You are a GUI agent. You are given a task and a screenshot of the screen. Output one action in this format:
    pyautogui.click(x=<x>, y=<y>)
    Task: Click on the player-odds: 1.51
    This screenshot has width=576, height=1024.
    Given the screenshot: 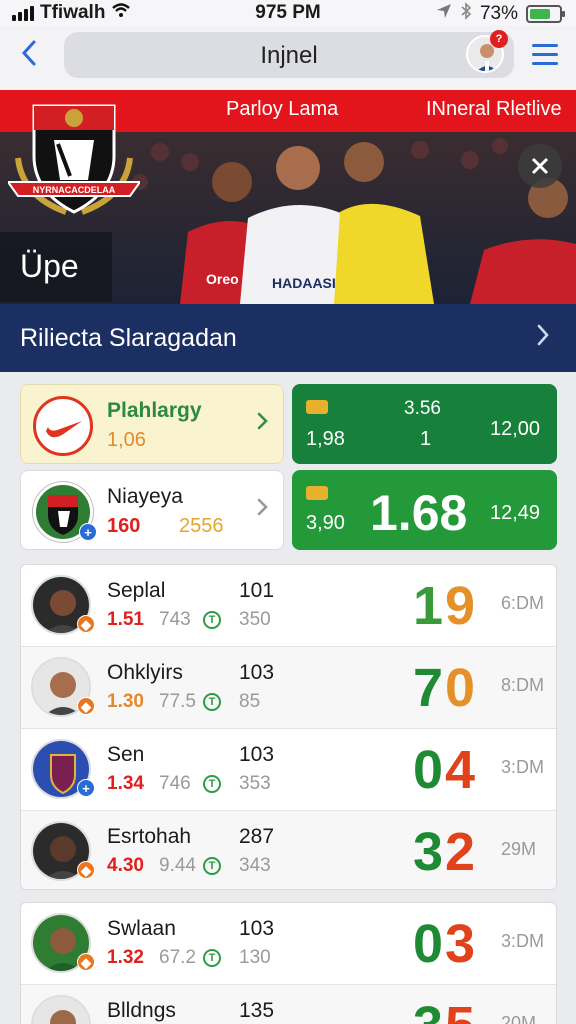 What is the action you would take?
    pyautogui.click(x=125, y=619)
    